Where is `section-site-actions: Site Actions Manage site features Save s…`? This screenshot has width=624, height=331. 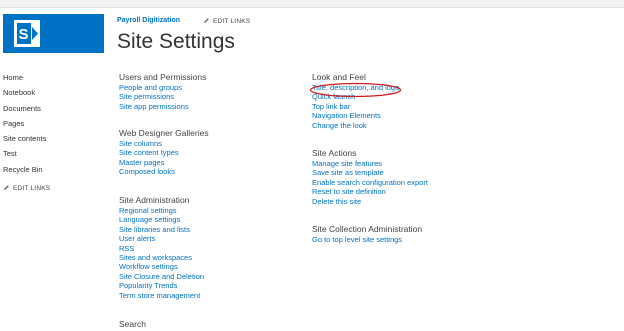 section-site-actions: Site Actions Manage site features Save s… is located at coordinates (370, 177).